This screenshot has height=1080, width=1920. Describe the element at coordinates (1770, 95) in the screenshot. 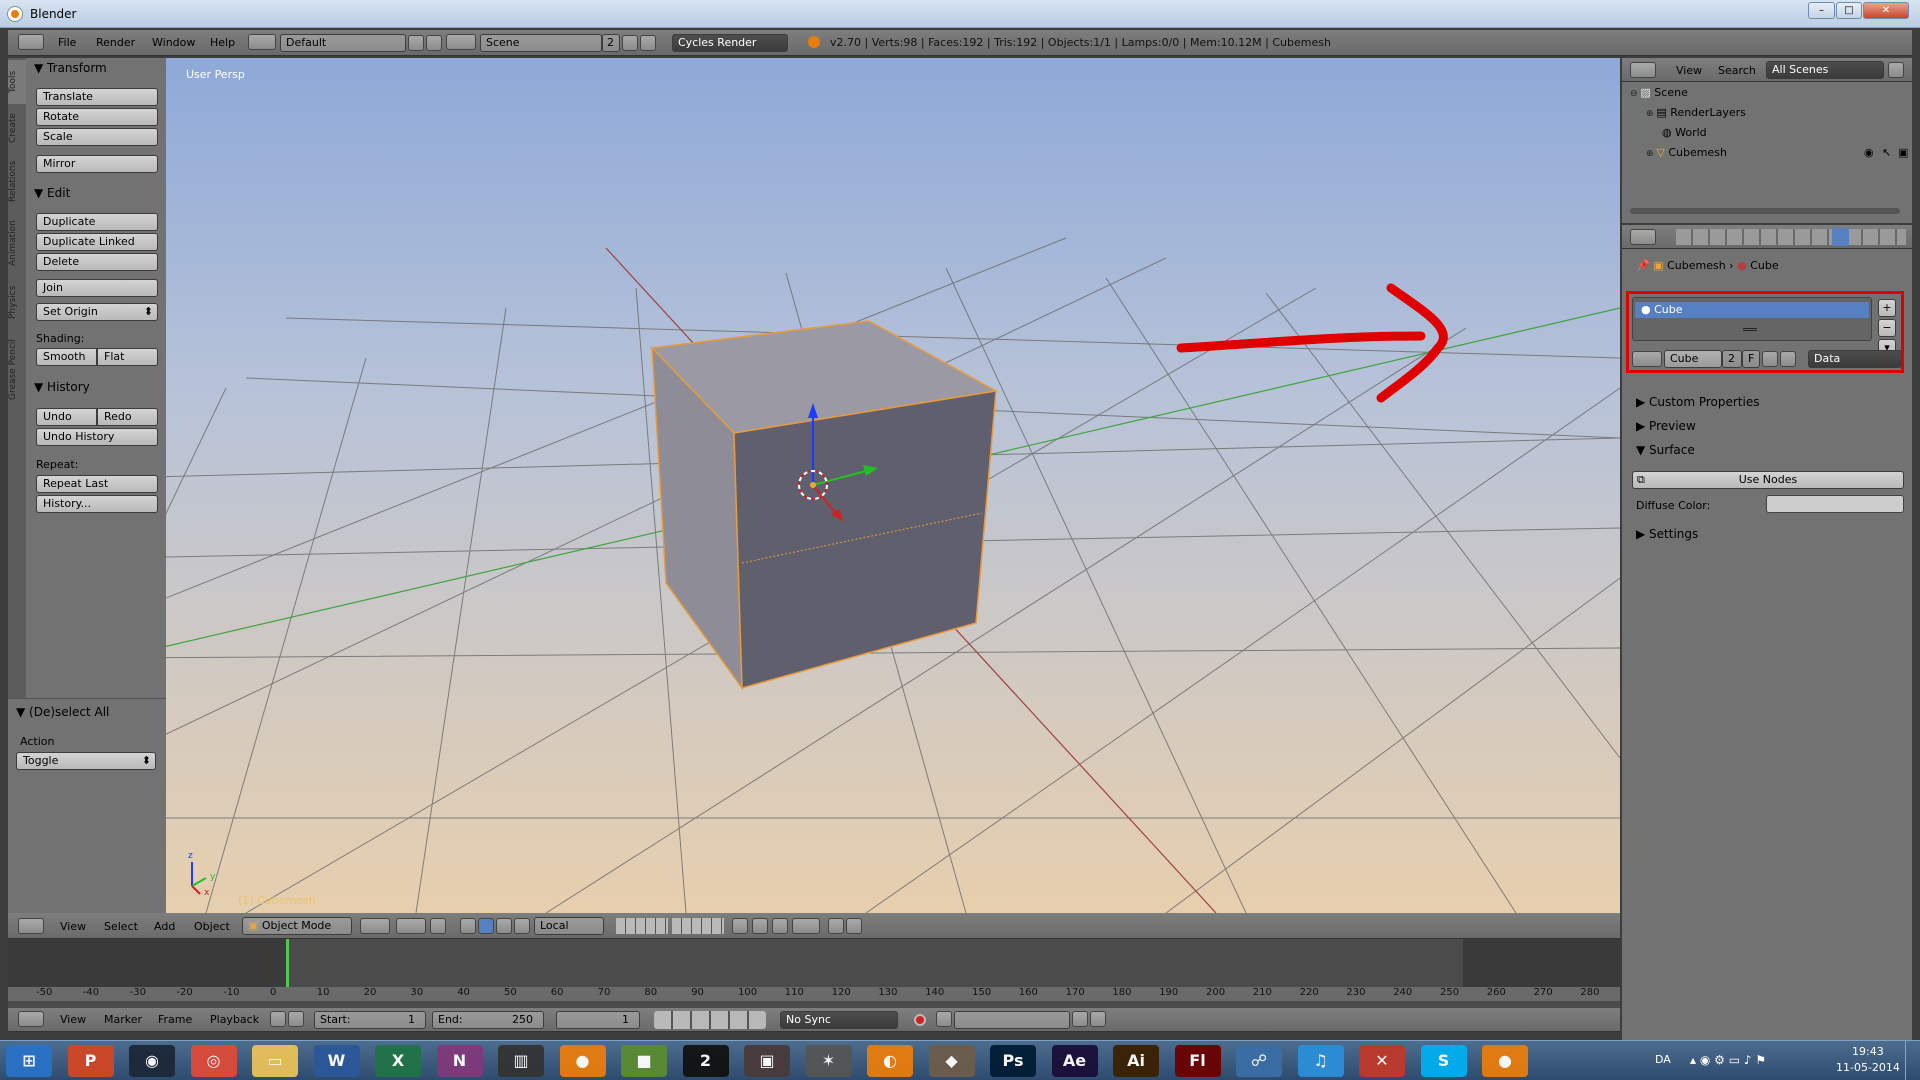

I see `outliner-item-scene: ⊖ ▨ Scene` at that location.